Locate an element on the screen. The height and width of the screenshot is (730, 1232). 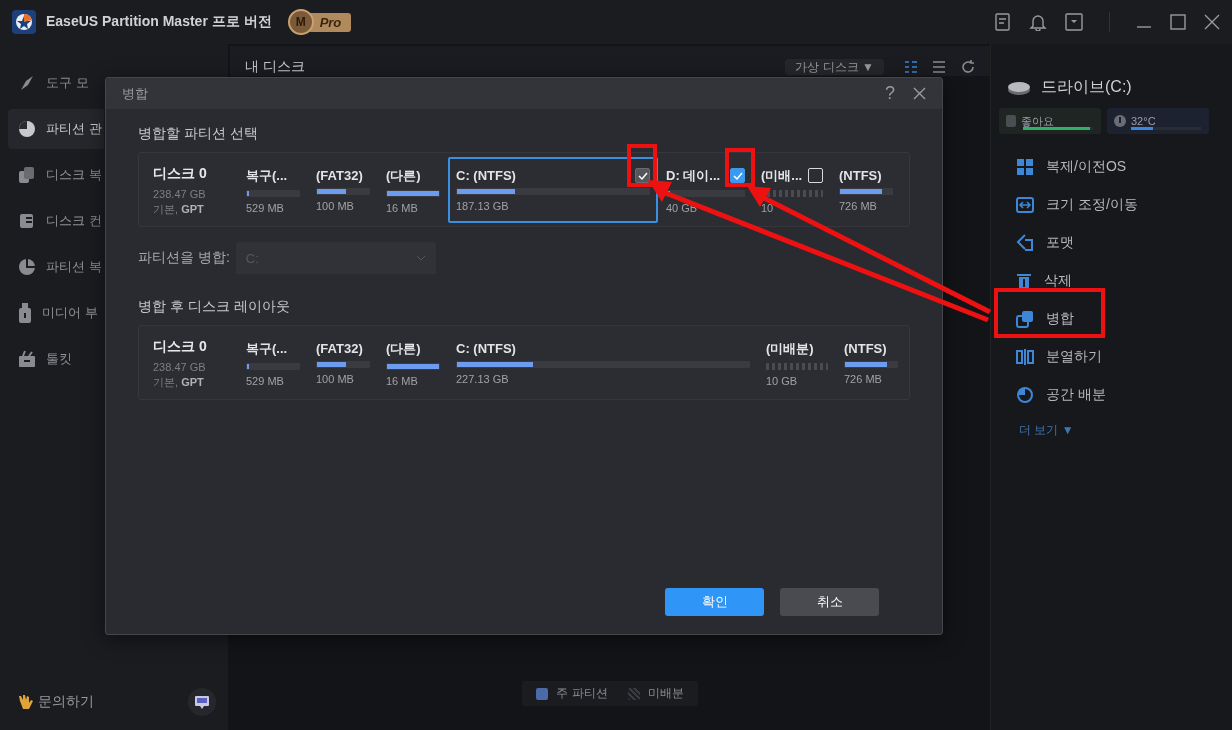
partition-item: (FAT32) 100 MB is located at coordinates (343, 189).